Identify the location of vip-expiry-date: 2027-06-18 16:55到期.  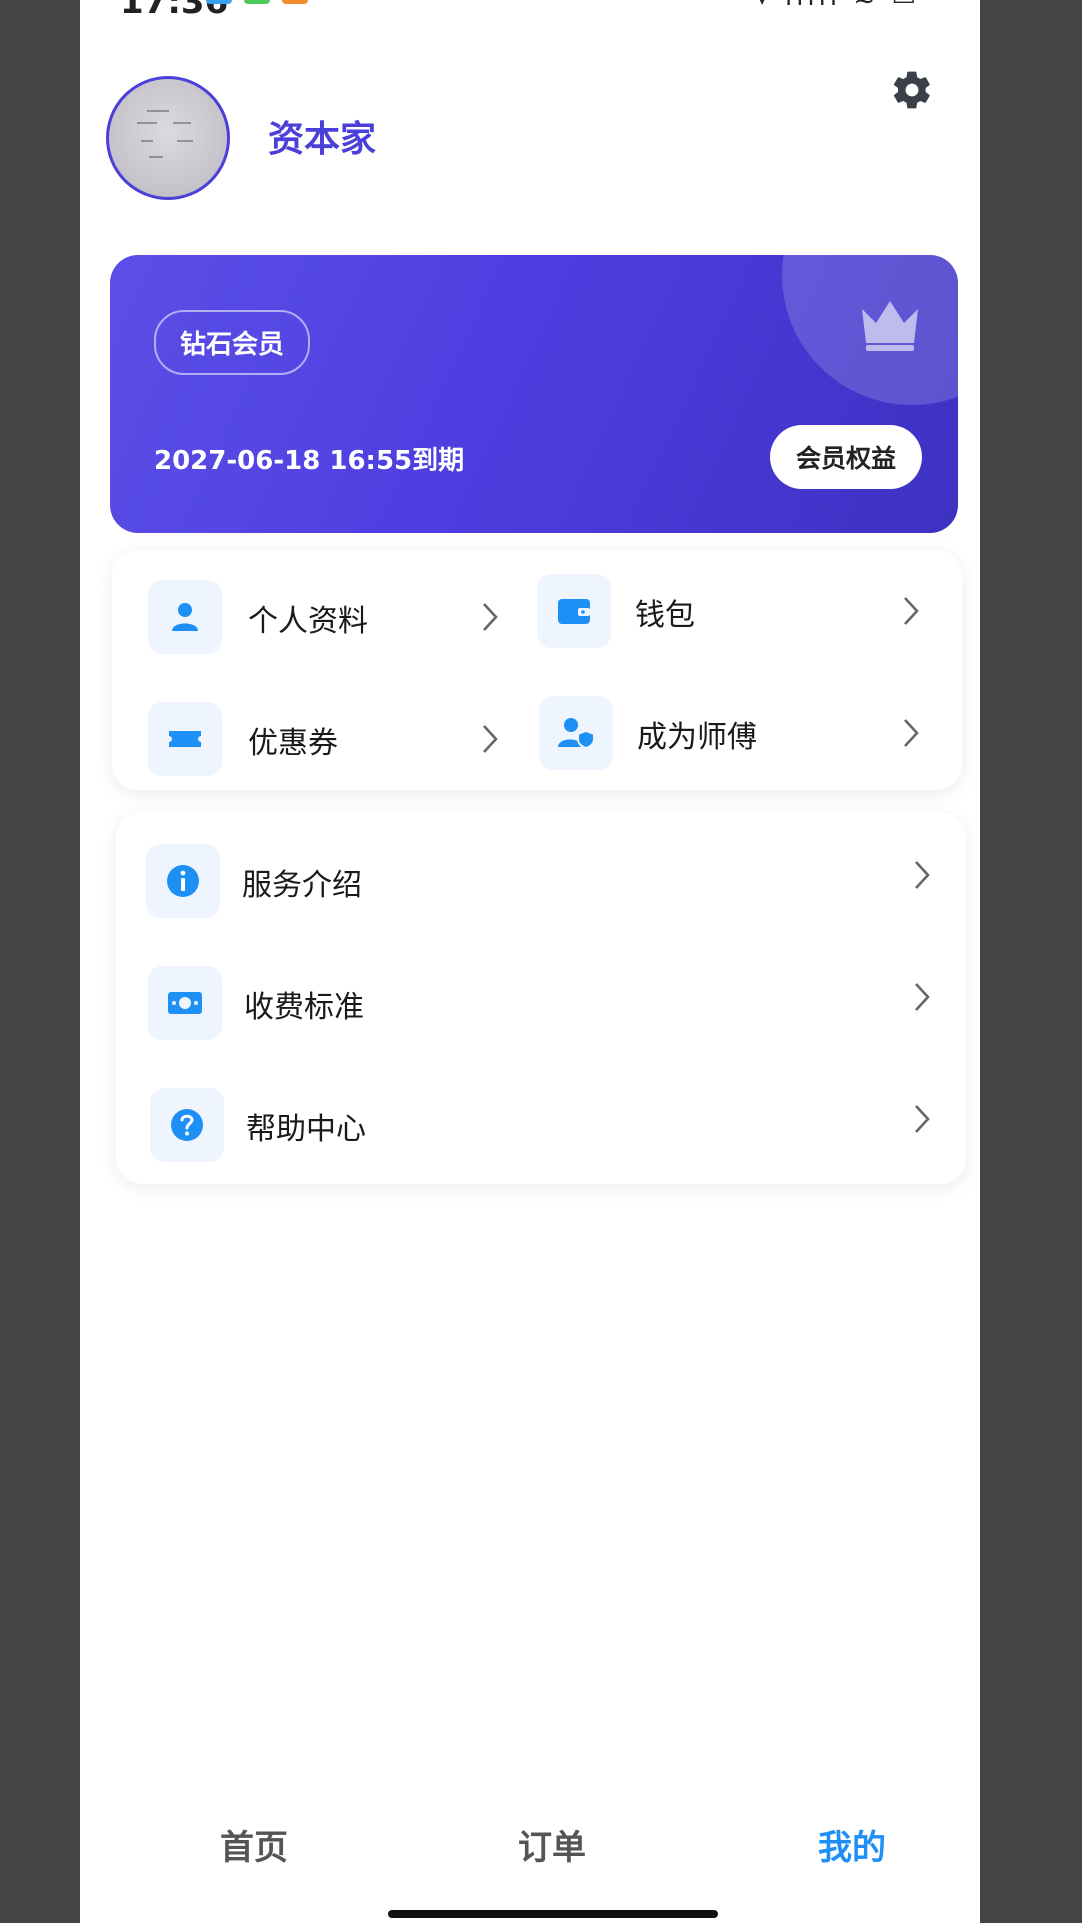
(309, 461).